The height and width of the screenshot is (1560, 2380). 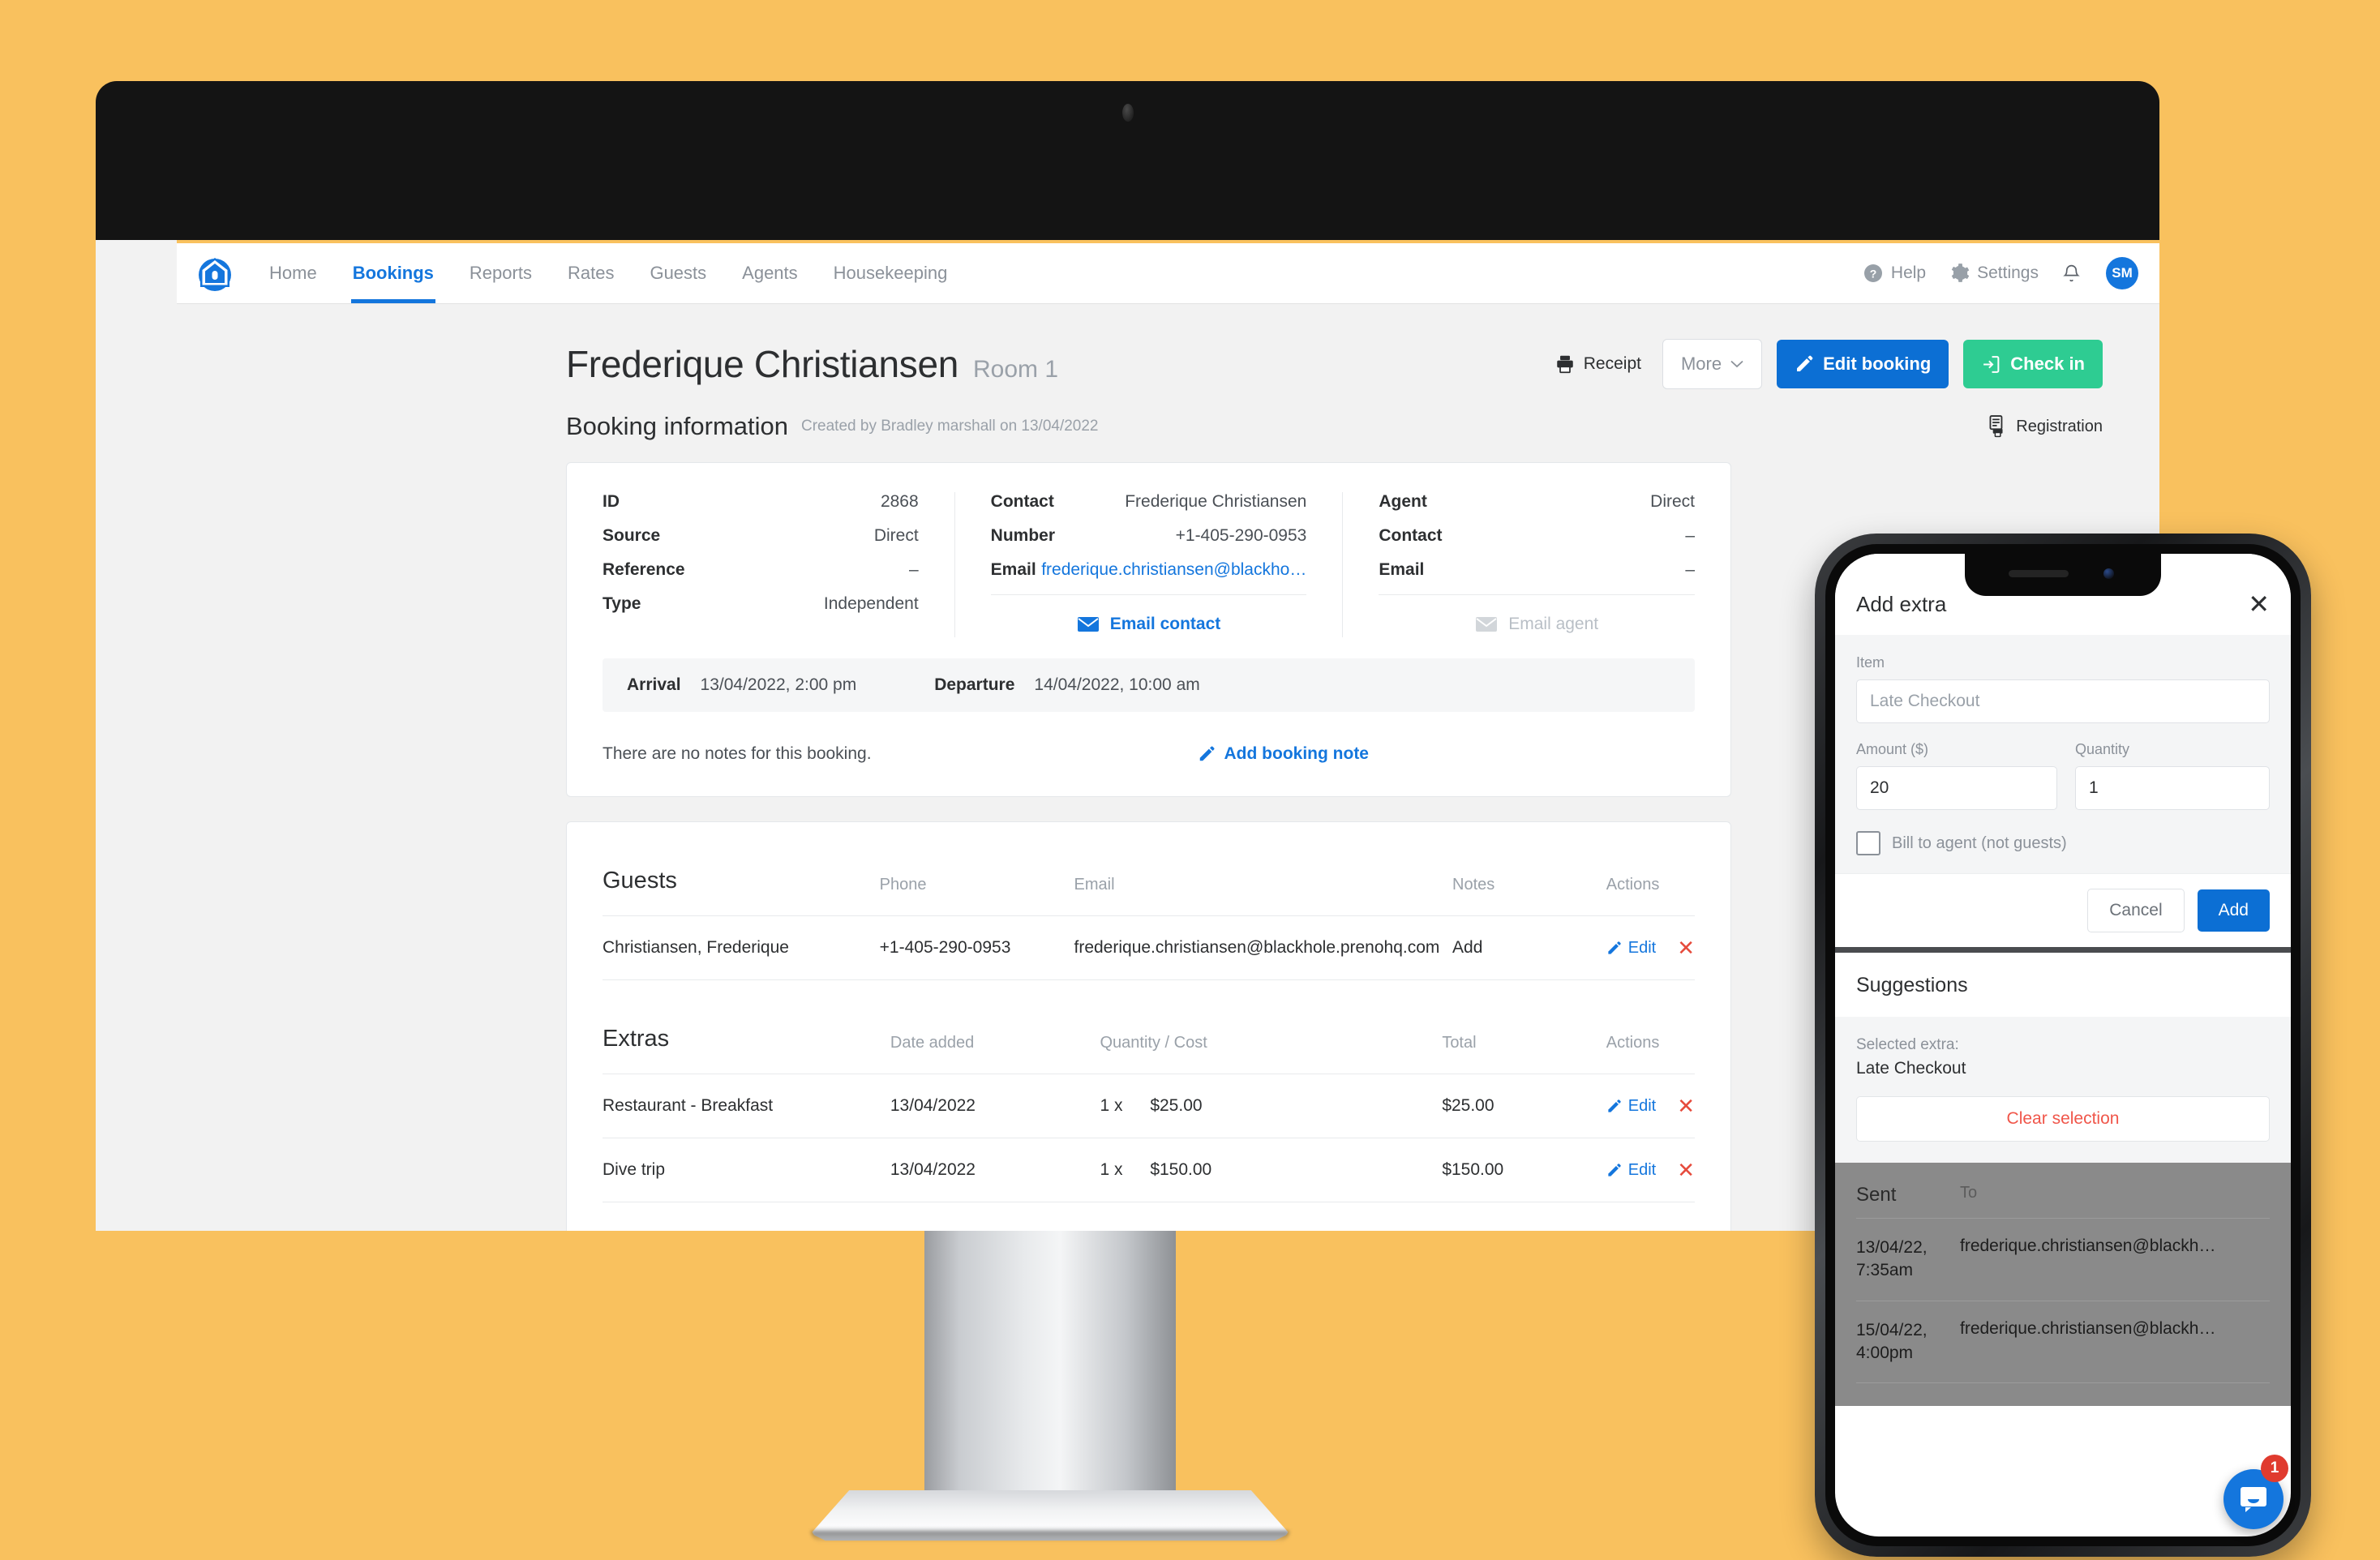 I want to click on col-header-quantity-cost: Quantity / Cost, so click(x=1153, y=1043).